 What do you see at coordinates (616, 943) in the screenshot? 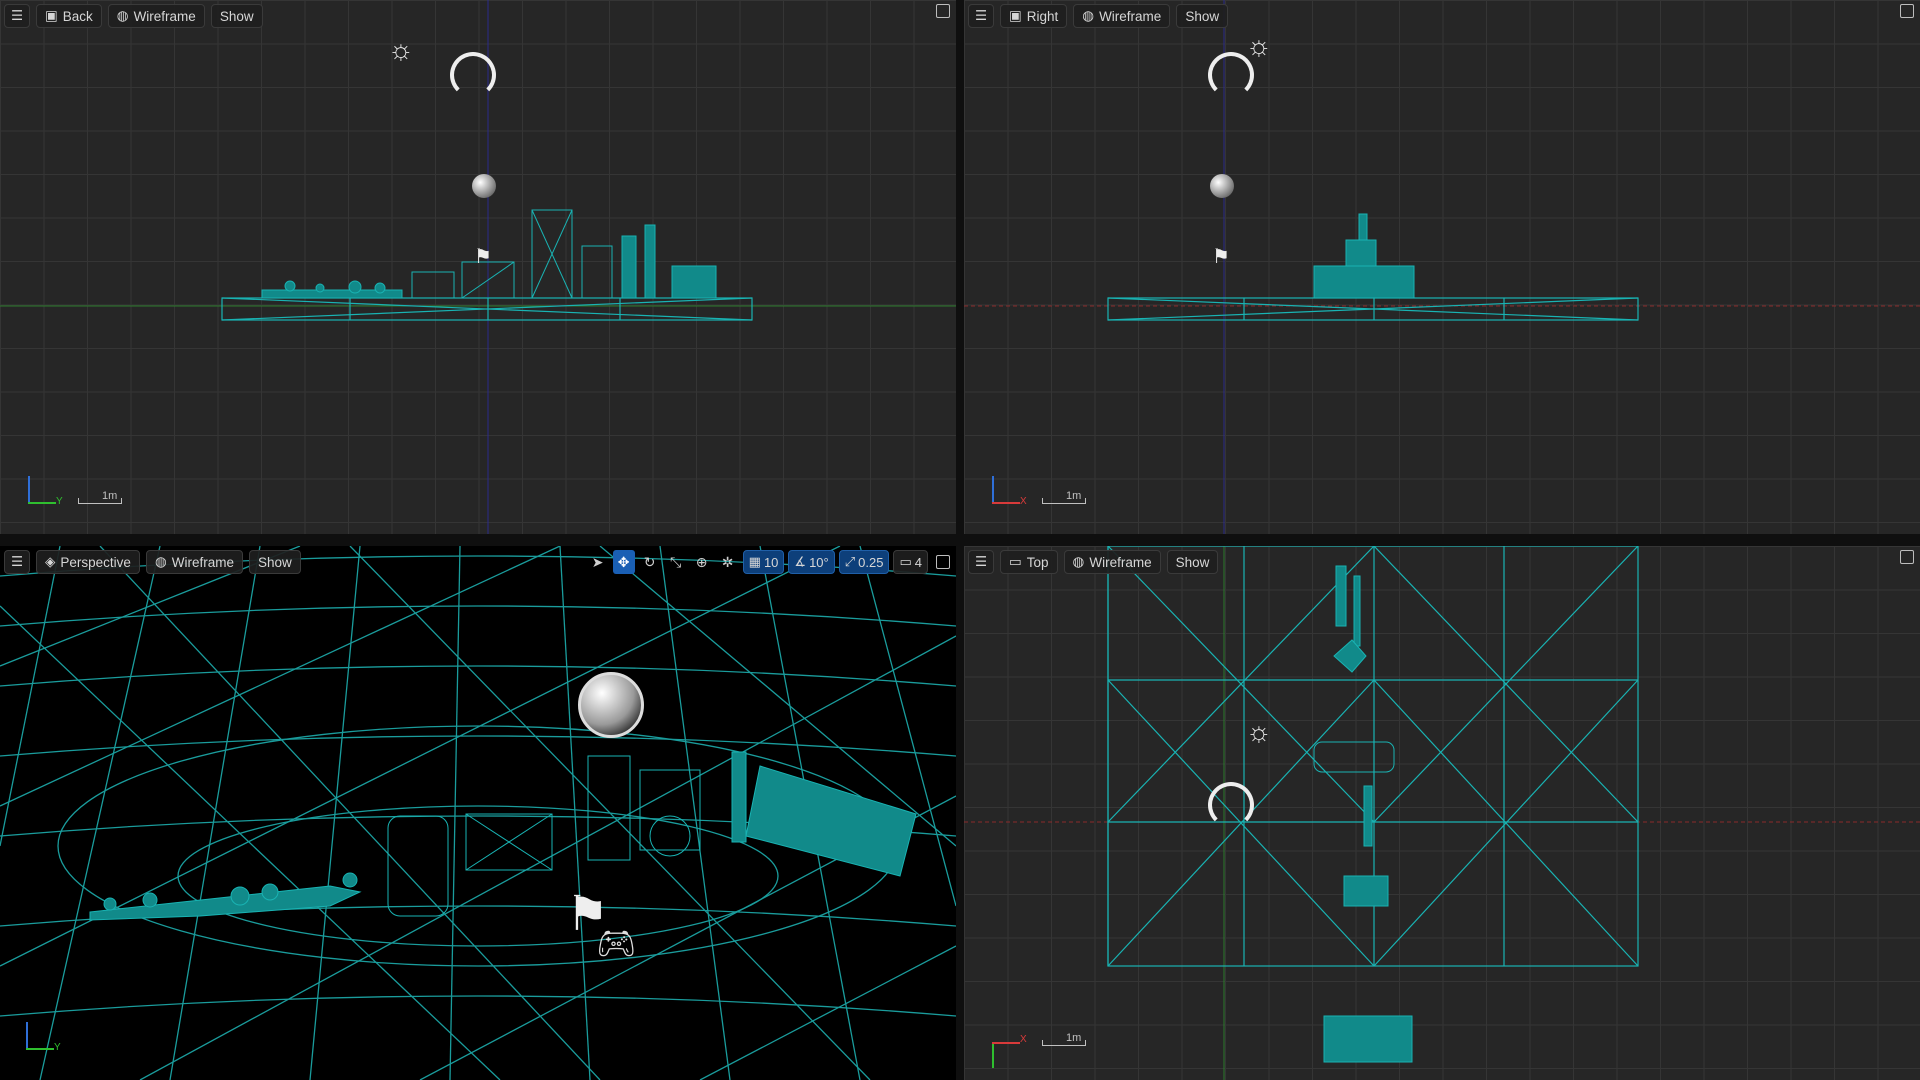
I see `gamepad-icon: 🎮︎` at bounding box center [616, 943].